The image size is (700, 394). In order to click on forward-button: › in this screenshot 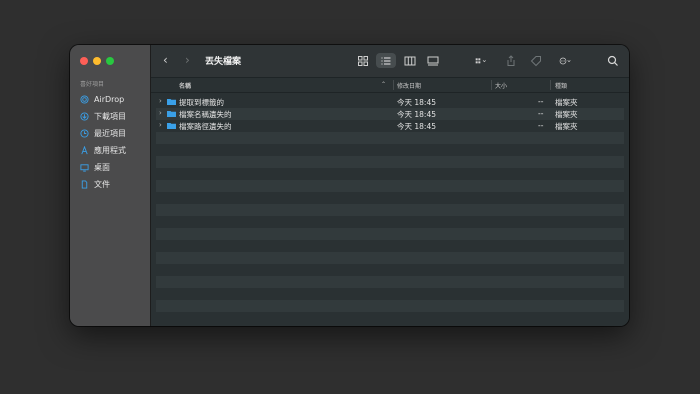, I will do `click(187, 60)`.